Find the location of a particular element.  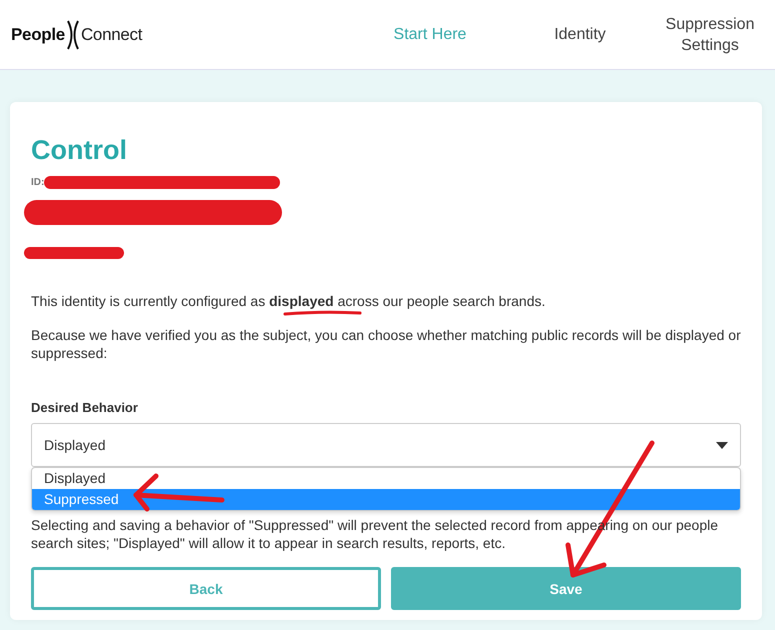

field-label: Desired Behavior is located at coordinates (85, 407).